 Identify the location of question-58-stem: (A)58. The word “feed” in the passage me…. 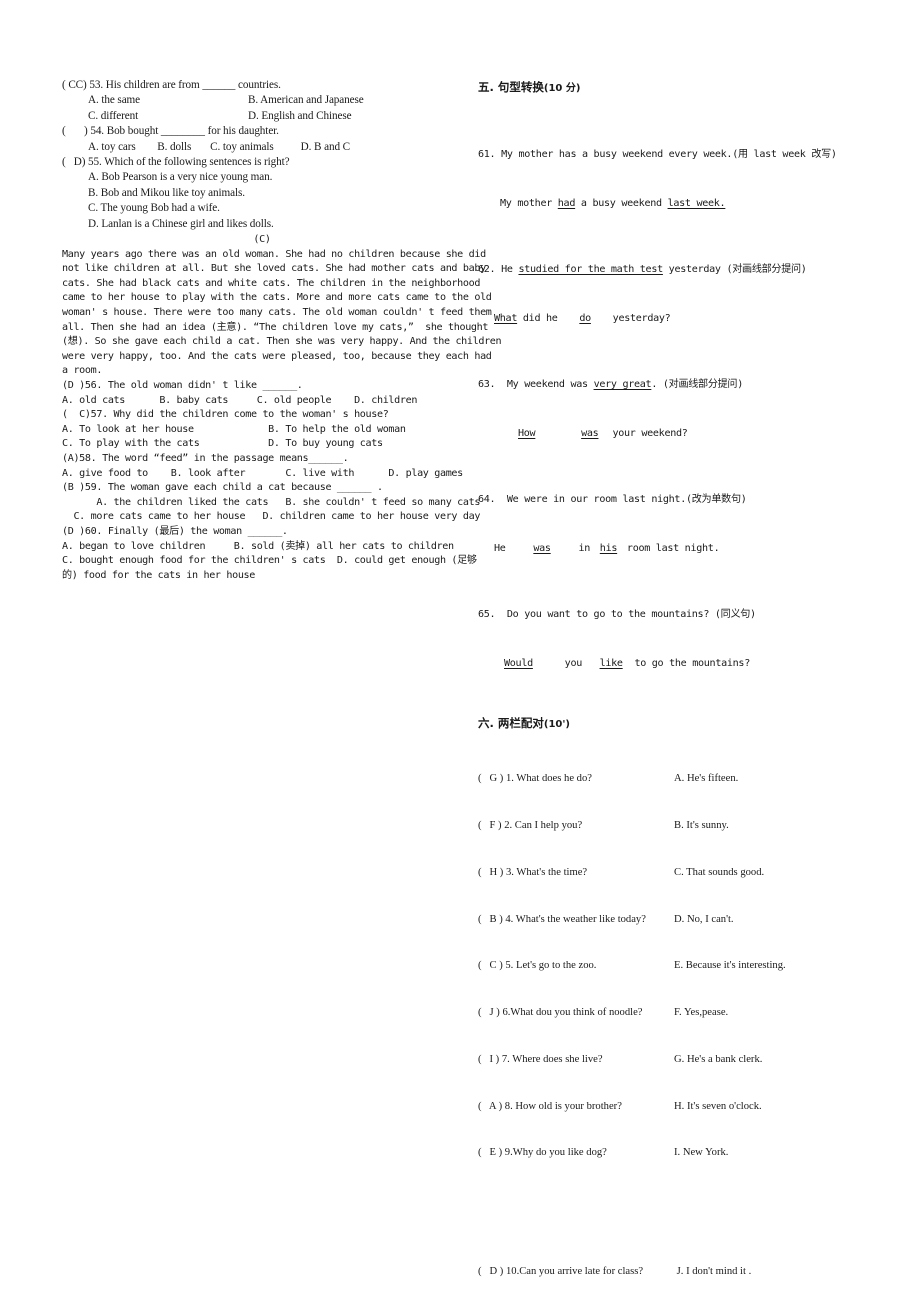
(262, 459).